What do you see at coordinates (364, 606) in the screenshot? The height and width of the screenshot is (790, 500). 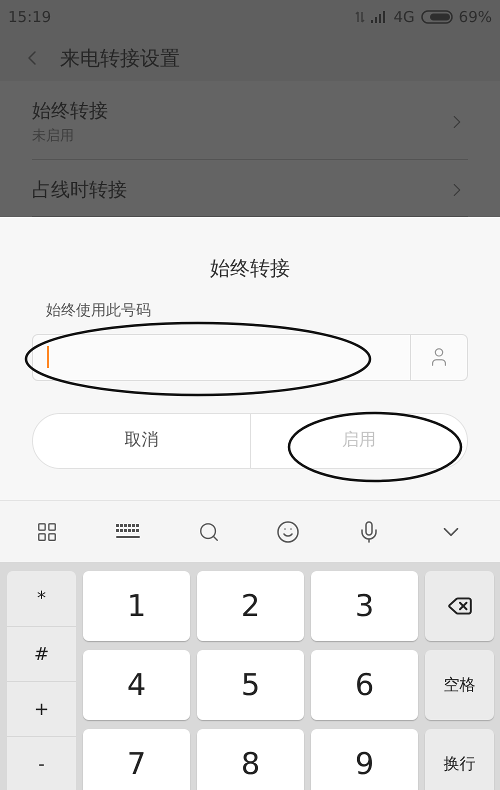 I see `digit-key: 3` at bounding box center [364, 606].